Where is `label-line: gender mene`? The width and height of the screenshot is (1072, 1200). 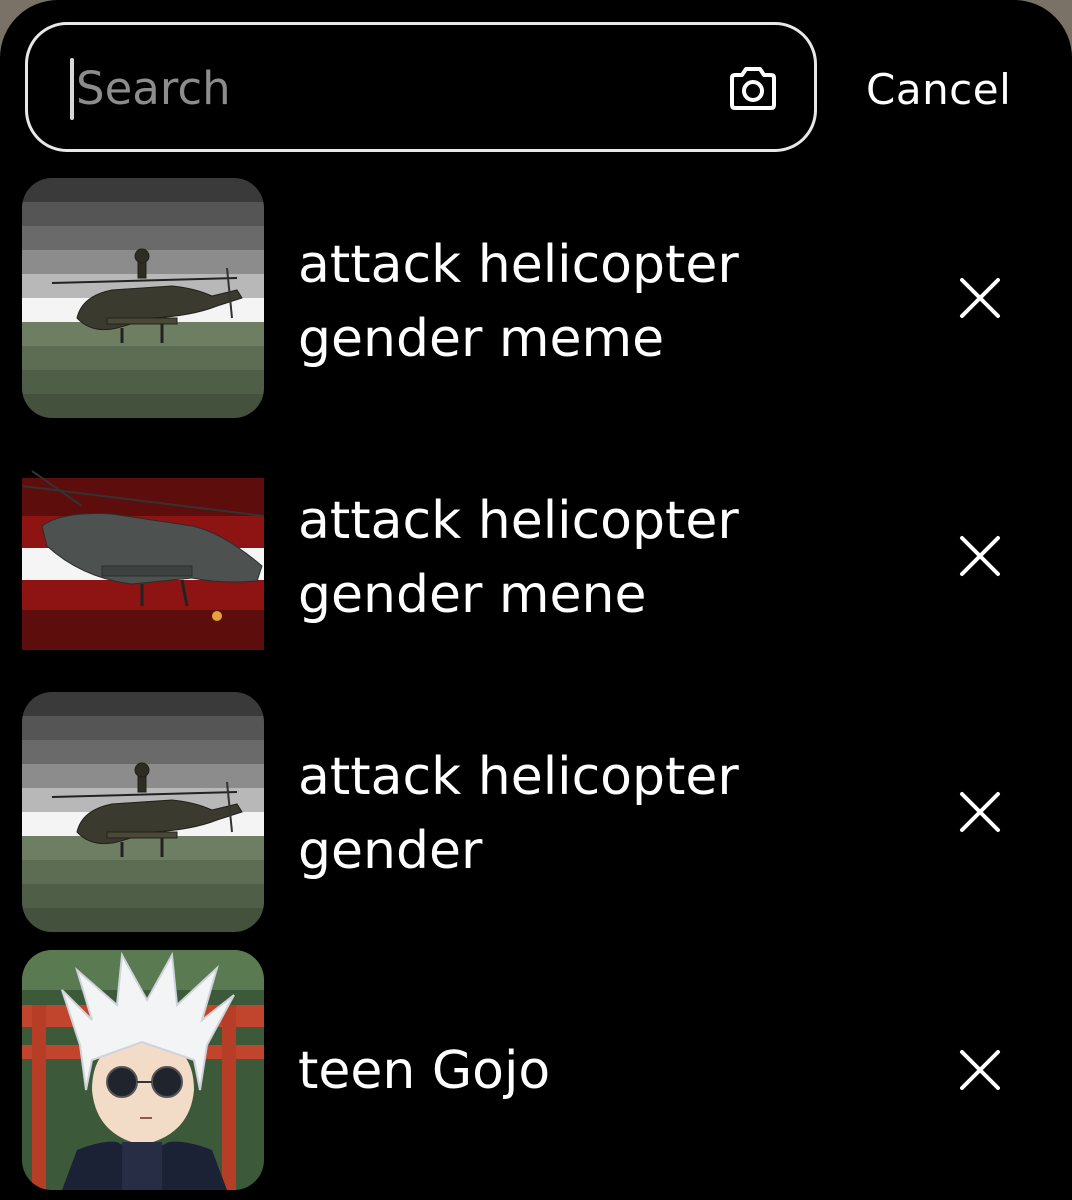
label-line: gender mene is located at coordinates (472, 595).